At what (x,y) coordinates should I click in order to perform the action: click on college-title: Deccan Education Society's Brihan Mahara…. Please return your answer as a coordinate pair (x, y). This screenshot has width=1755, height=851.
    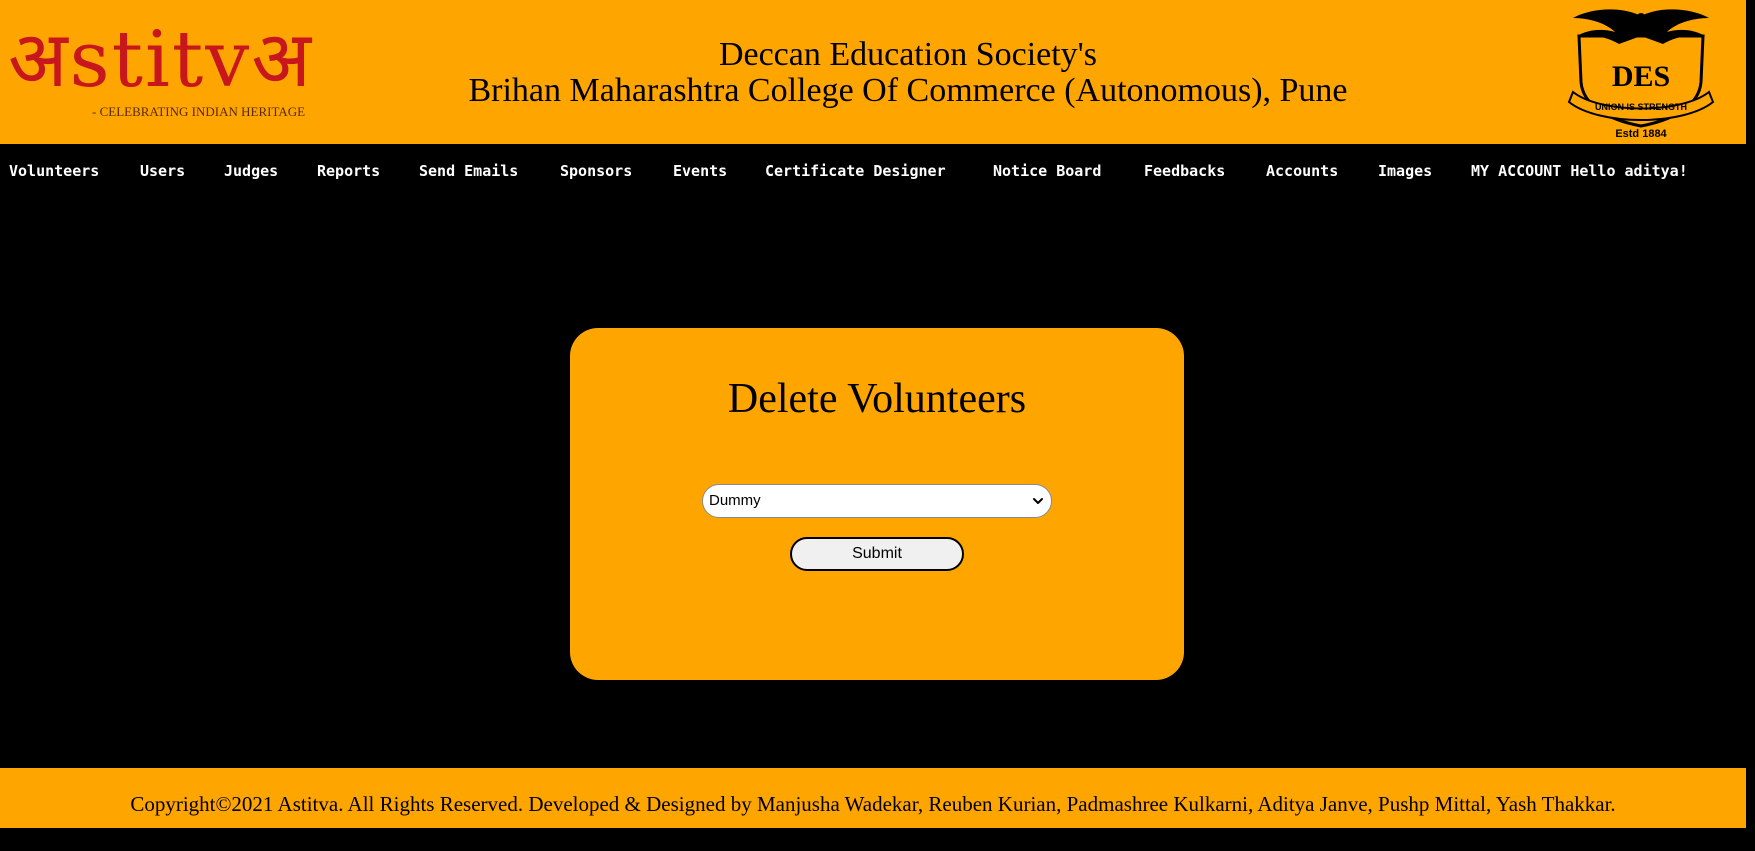
    Looking at the image, I should click on (908, 72).